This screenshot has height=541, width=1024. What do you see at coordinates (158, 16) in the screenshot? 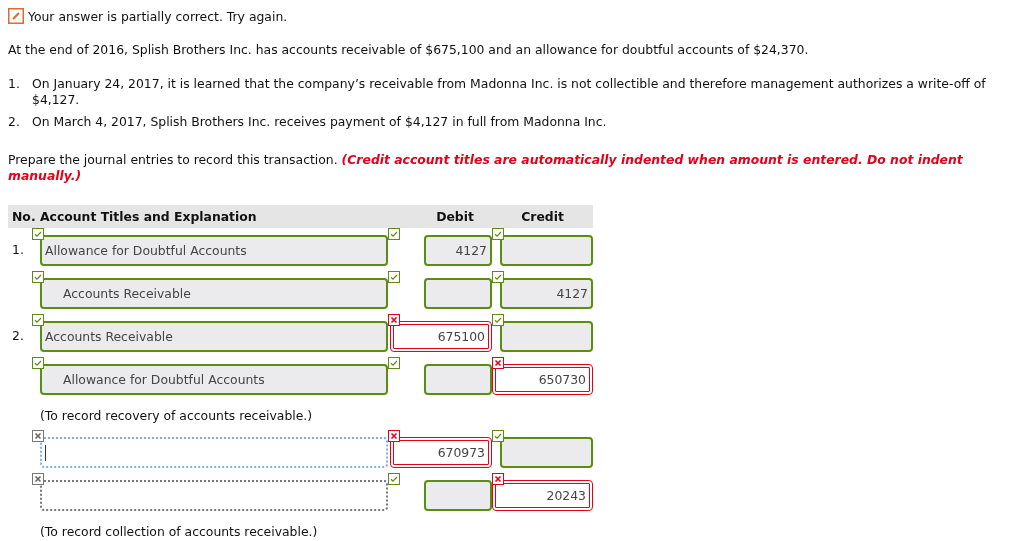
I see `feedback-message: Your answer is partially correct. Try again.` at bounding box center [158, 16].